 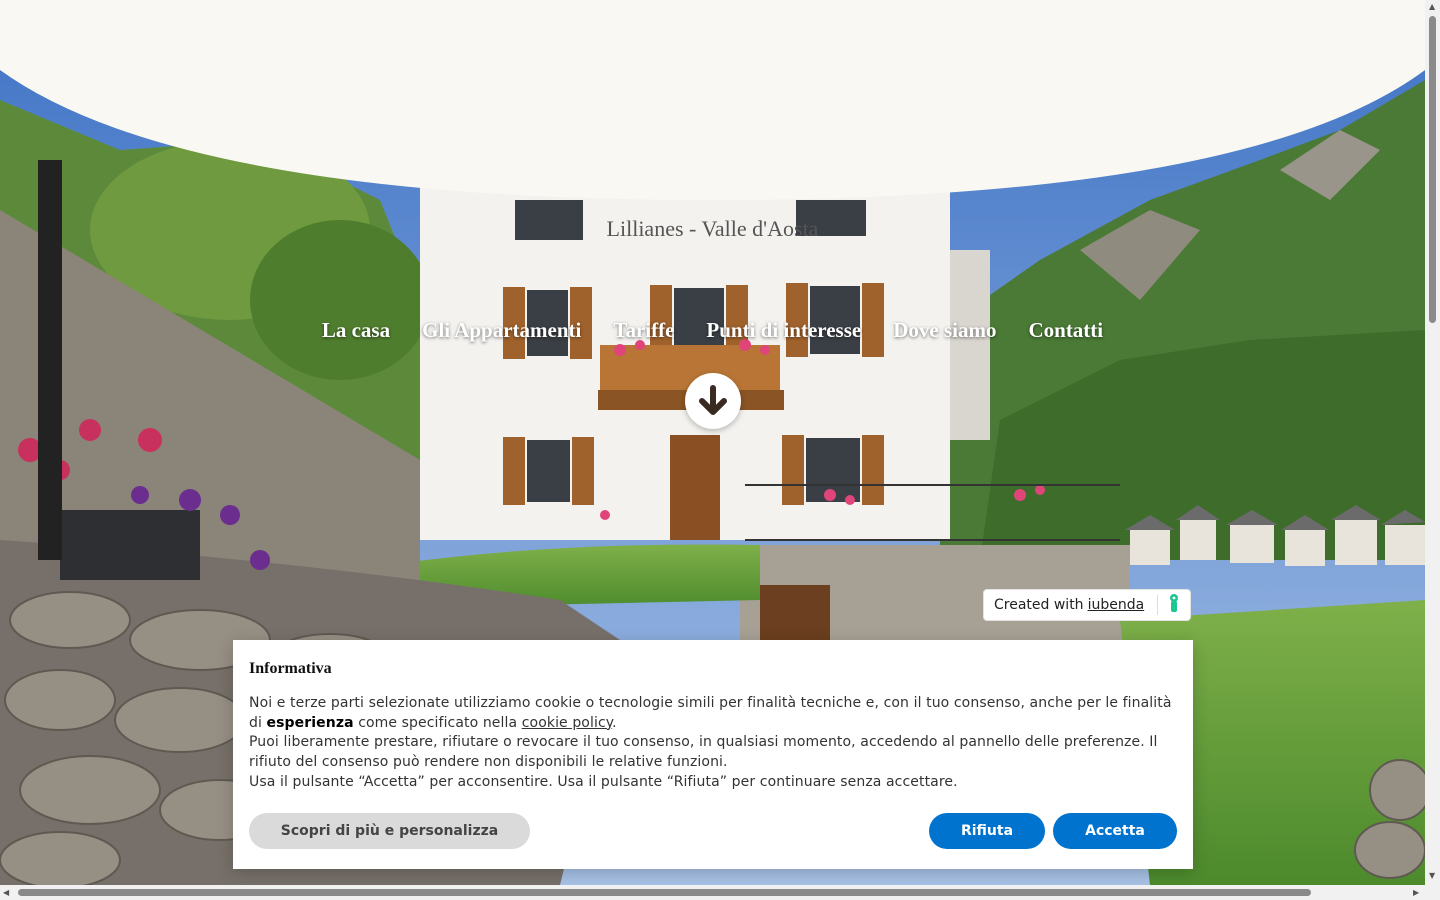 I want to click on nav-item-tariffe: Tariffe, so click(x=643, y=330).